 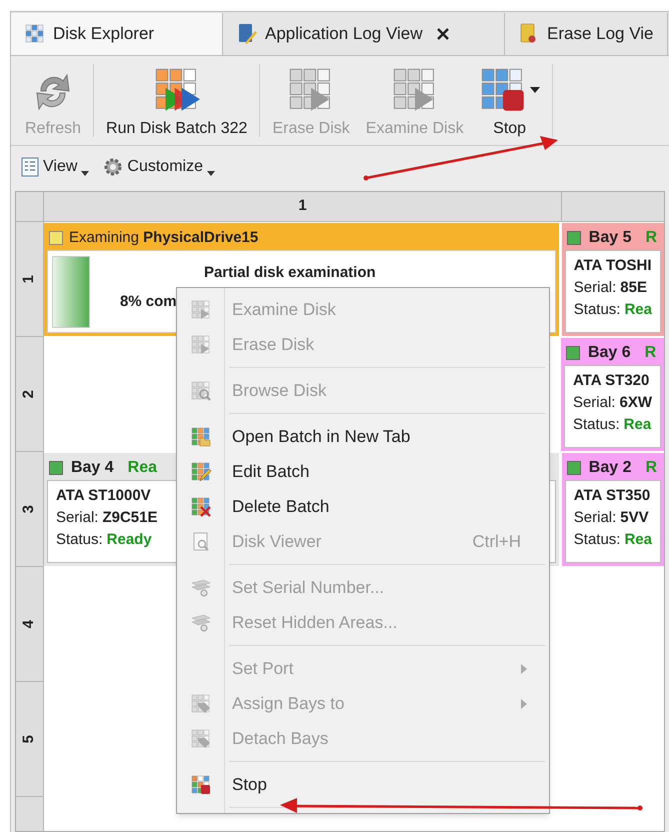 I want to click on tab-label: Application Log View, so click(x=344, y=34).